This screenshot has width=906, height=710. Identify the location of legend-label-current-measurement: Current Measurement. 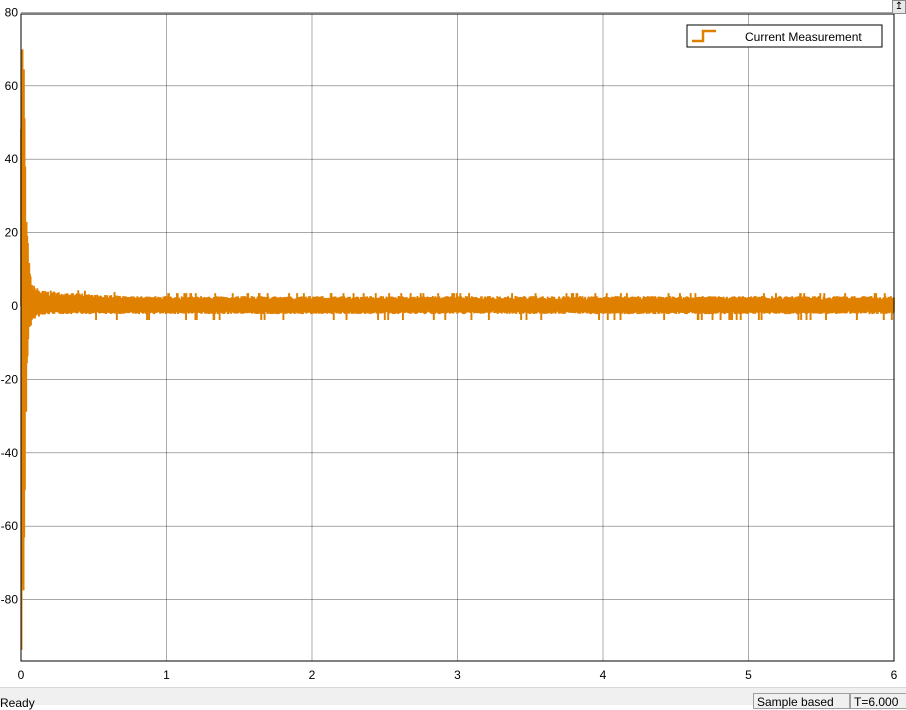
(803, 37).